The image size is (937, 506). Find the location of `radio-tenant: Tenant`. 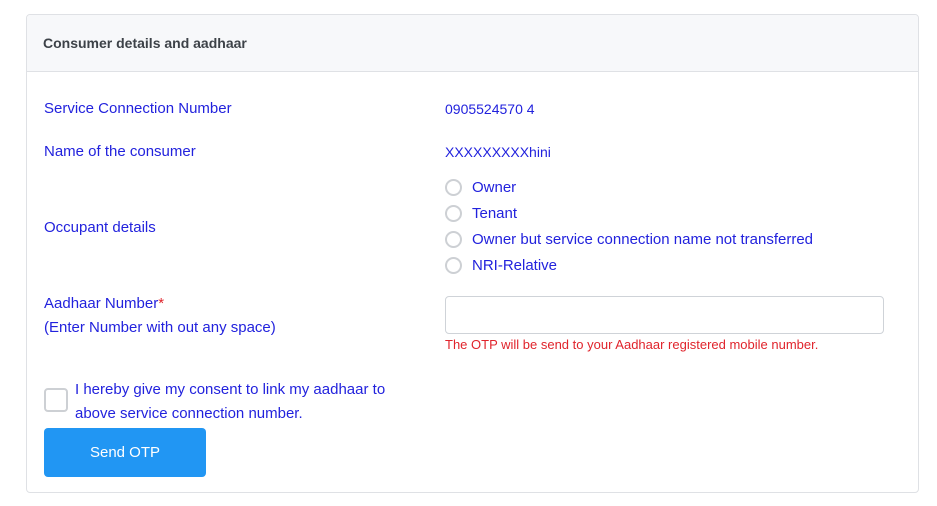

radio-tenant: Tenant is located at coordinates (481, 213).